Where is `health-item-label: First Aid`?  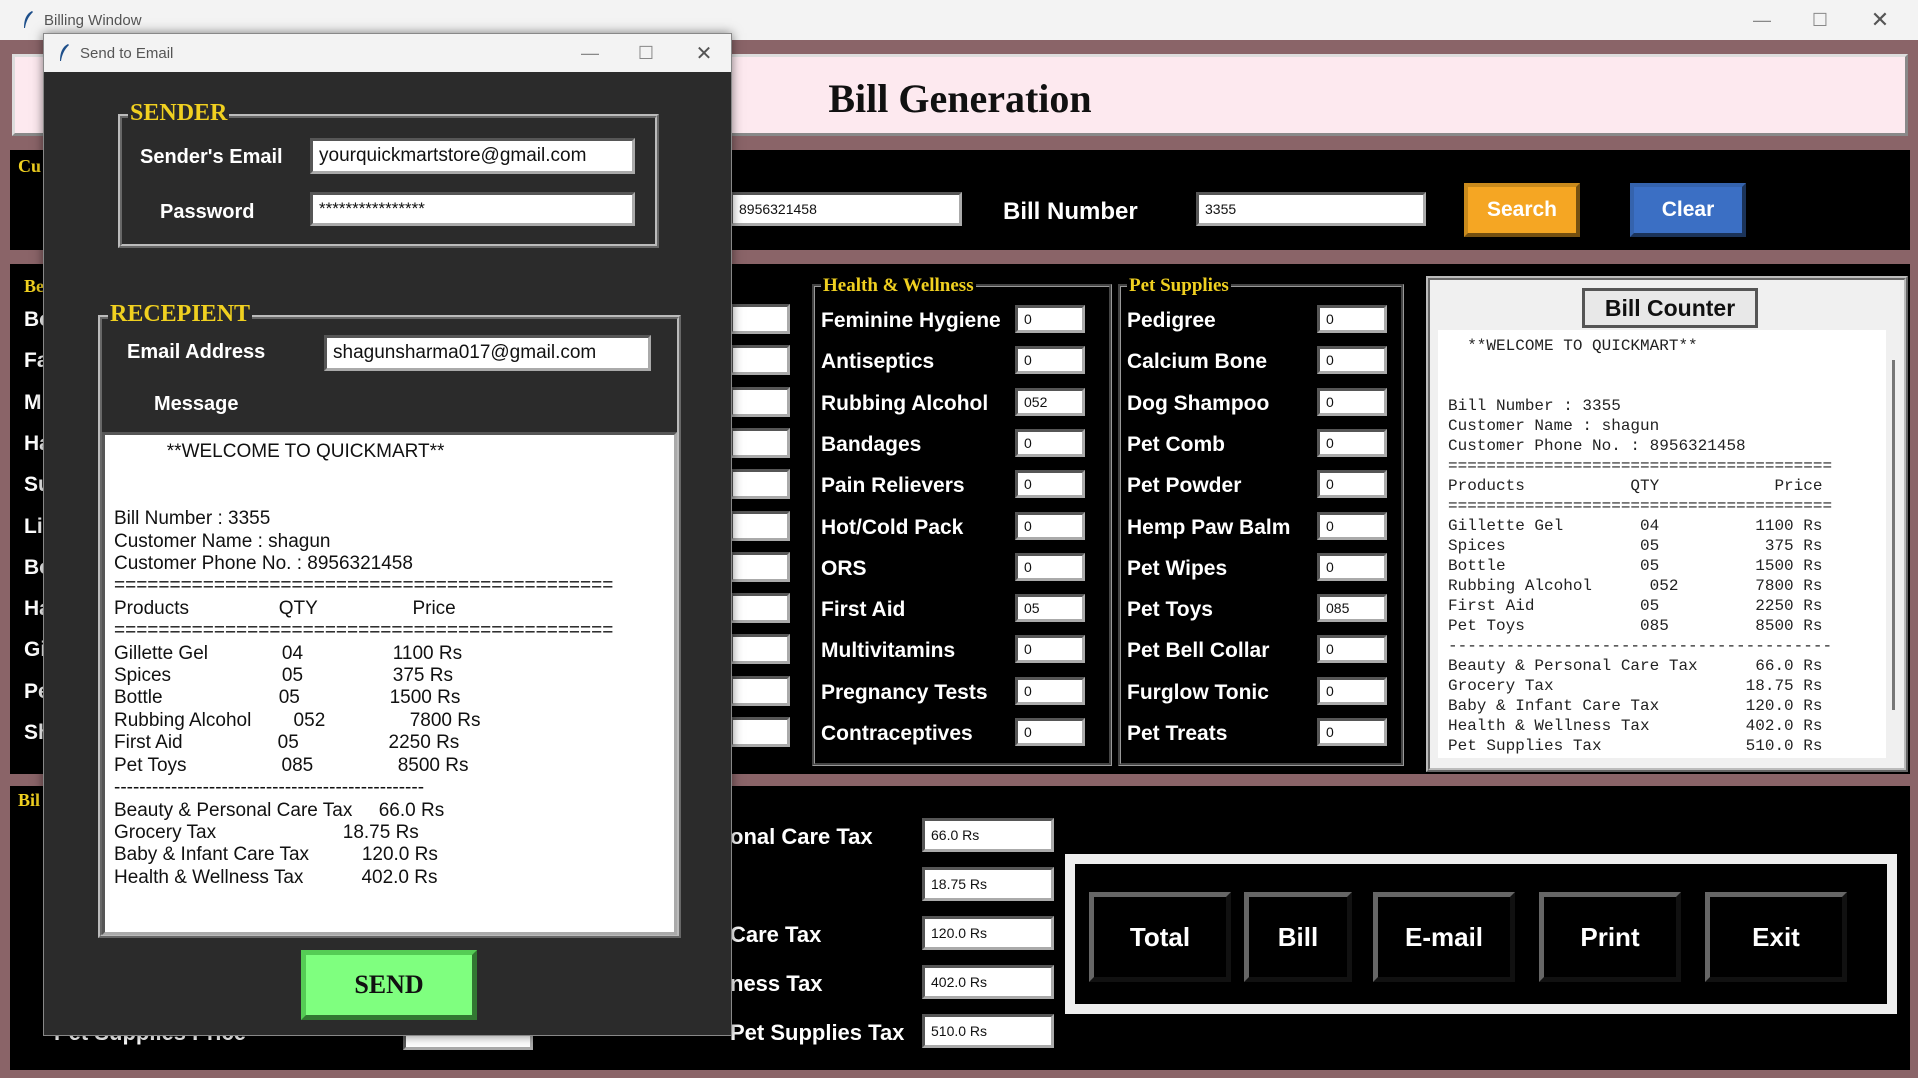 health-item-label: First Aid is located at coordinates (863, 610).